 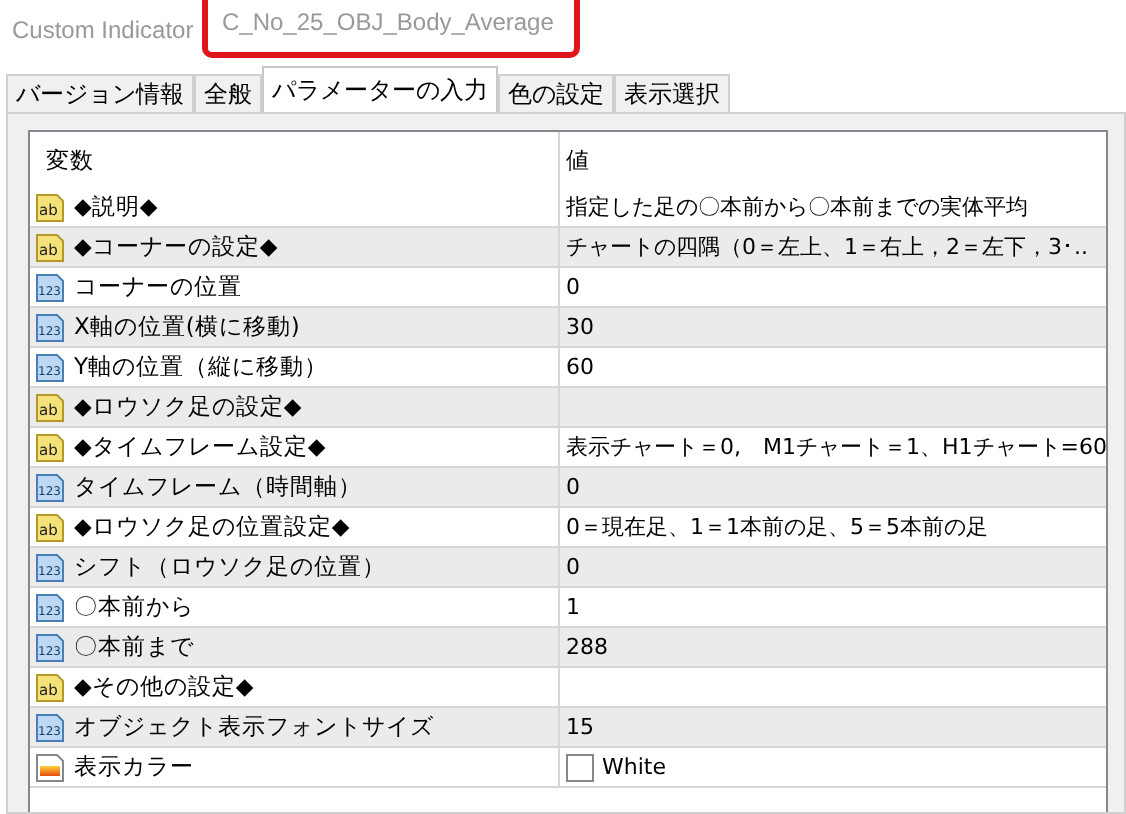 I want to click on parameter-value: 15, so click(x=580, y=727).